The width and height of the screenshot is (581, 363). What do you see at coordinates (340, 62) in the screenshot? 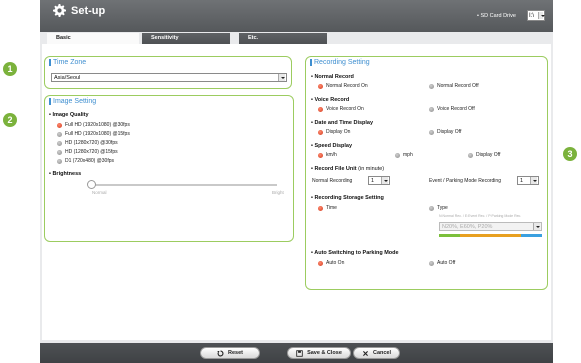
I see `recording-setting-title: Recording Setting` at bounding box center [340, 62].